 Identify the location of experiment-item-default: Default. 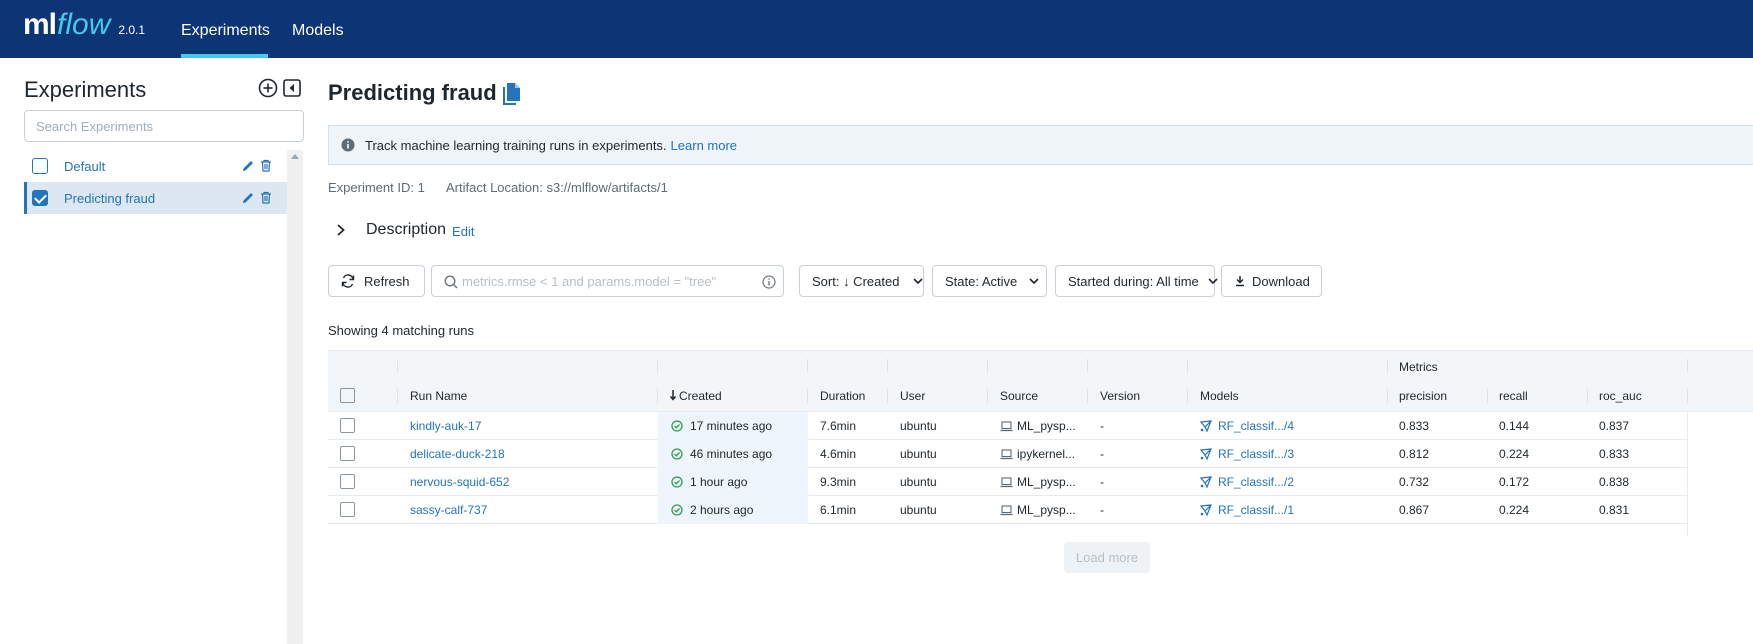
(155, 166).